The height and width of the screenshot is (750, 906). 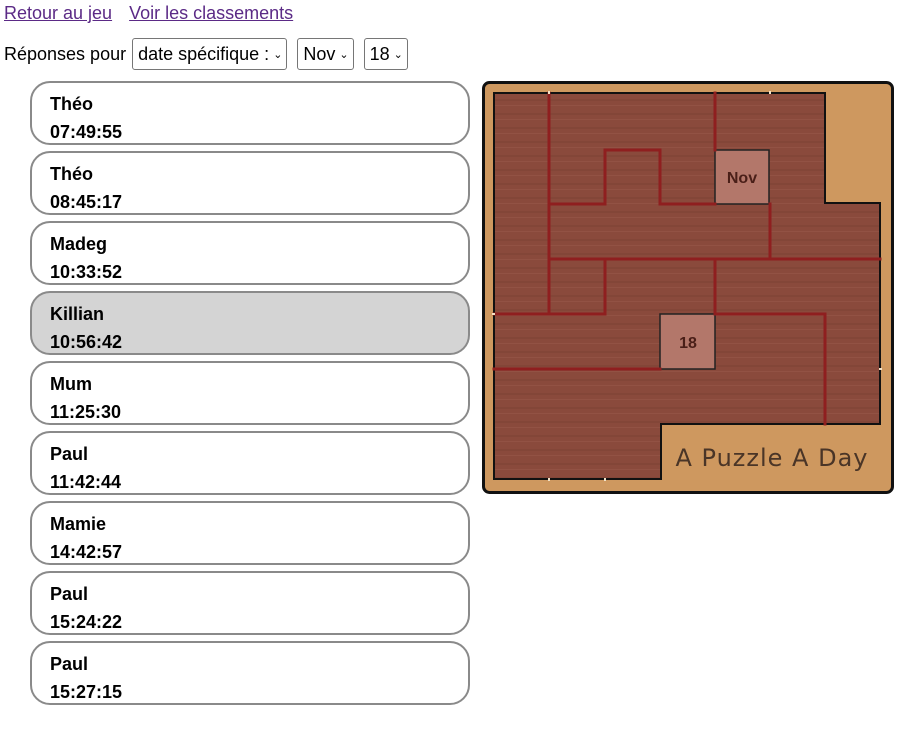 What do you see at coordinates (771, 458) in the screenshot?
I see `board-title: A Puzzle A Day` at bounding box center [771, 458].